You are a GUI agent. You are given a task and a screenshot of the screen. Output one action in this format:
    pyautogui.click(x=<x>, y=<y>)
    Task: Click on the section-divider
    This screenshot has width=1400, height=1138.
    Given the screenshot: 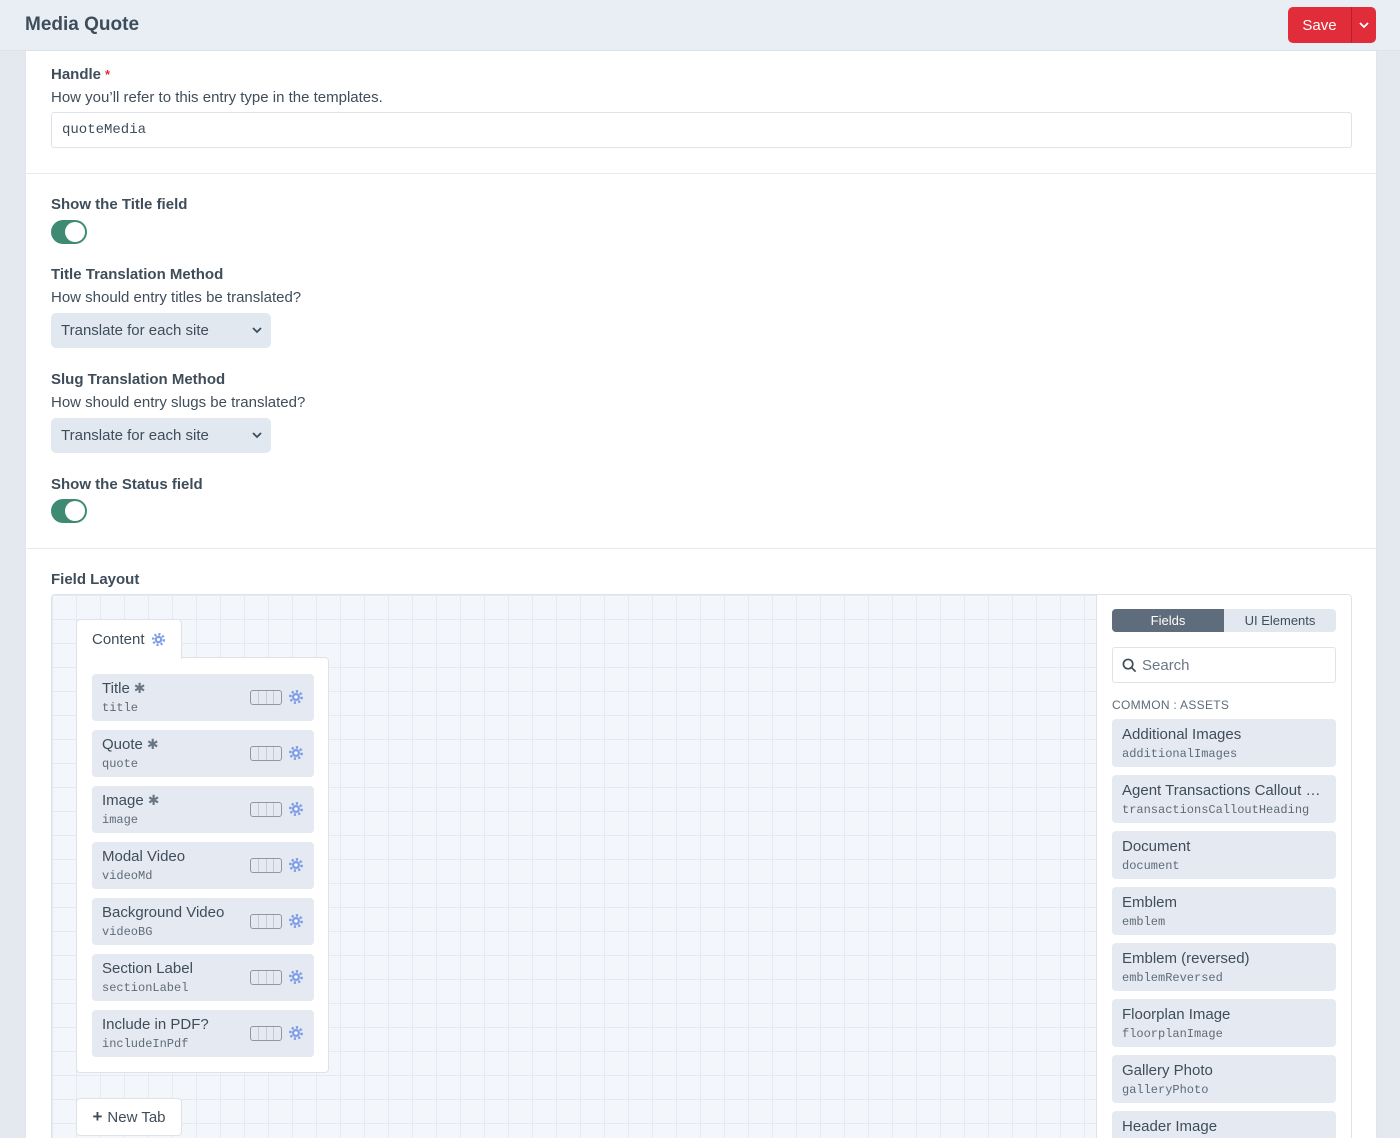 What is the action you would take?
    pyautogui.click(x=701, y=548)
    